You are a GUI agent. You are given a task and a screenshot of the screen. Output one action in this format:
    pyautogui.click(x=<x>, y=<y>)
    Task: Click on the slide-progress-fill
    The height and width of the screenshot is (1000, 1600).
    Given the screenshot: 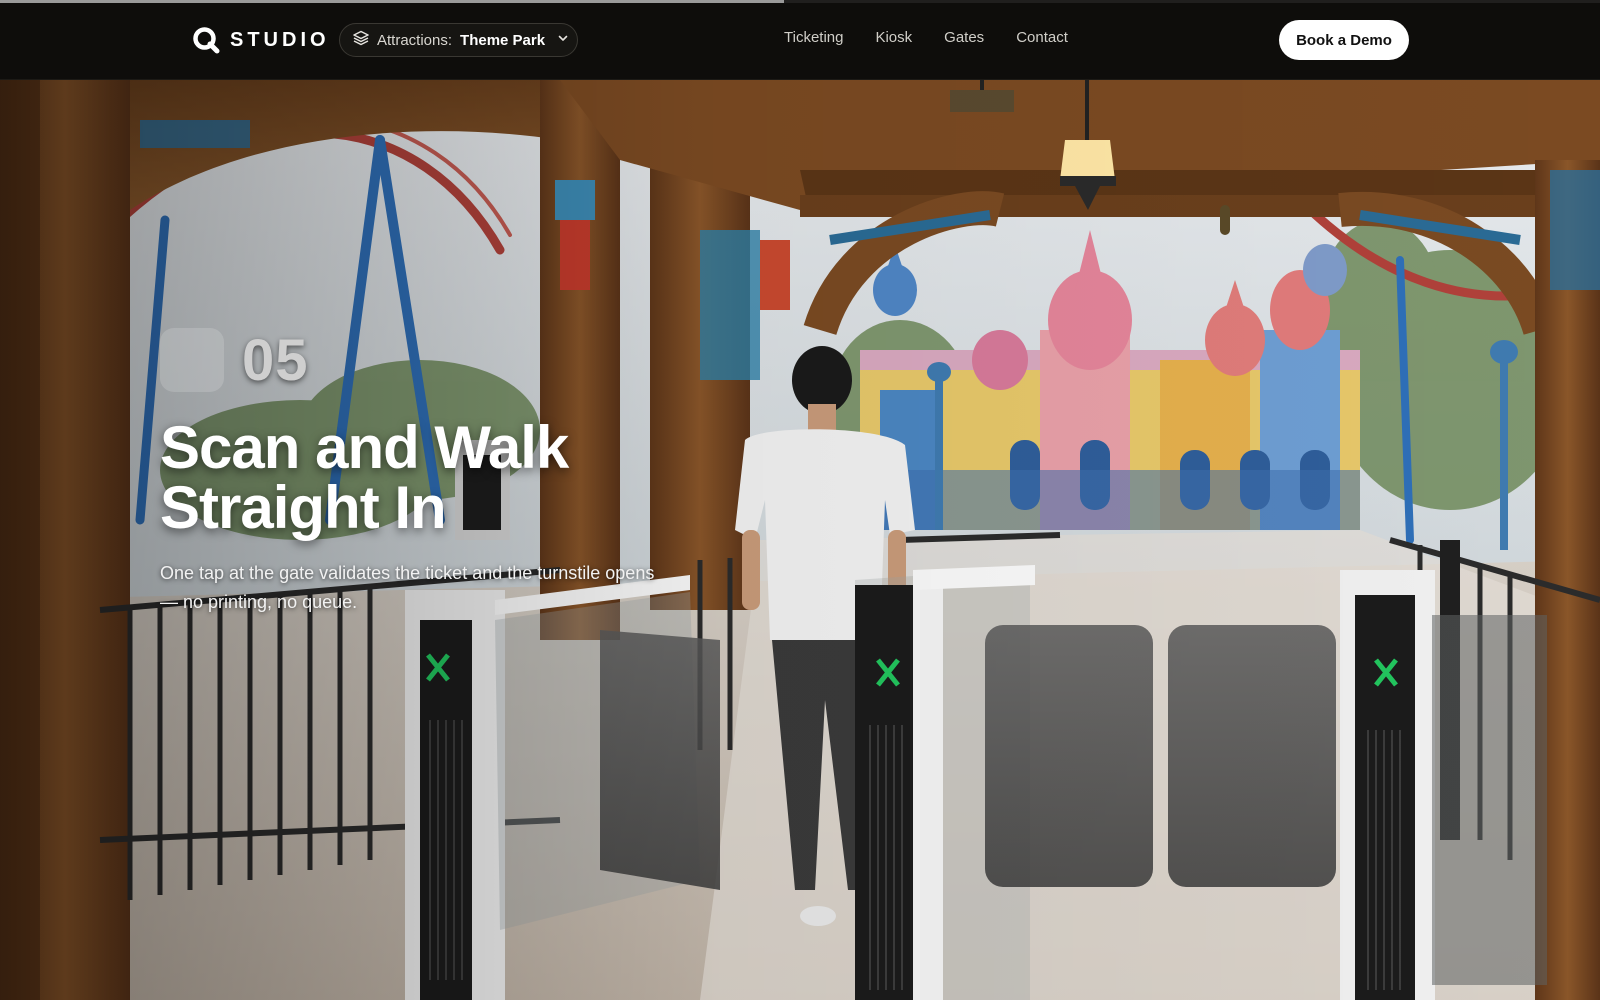 What is the action you would take?
    pyautogui.click(x=392, y=1)
    